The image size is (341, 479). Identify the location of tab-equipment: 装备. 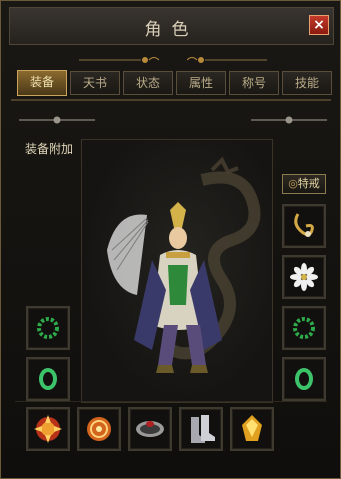
(42, 83).